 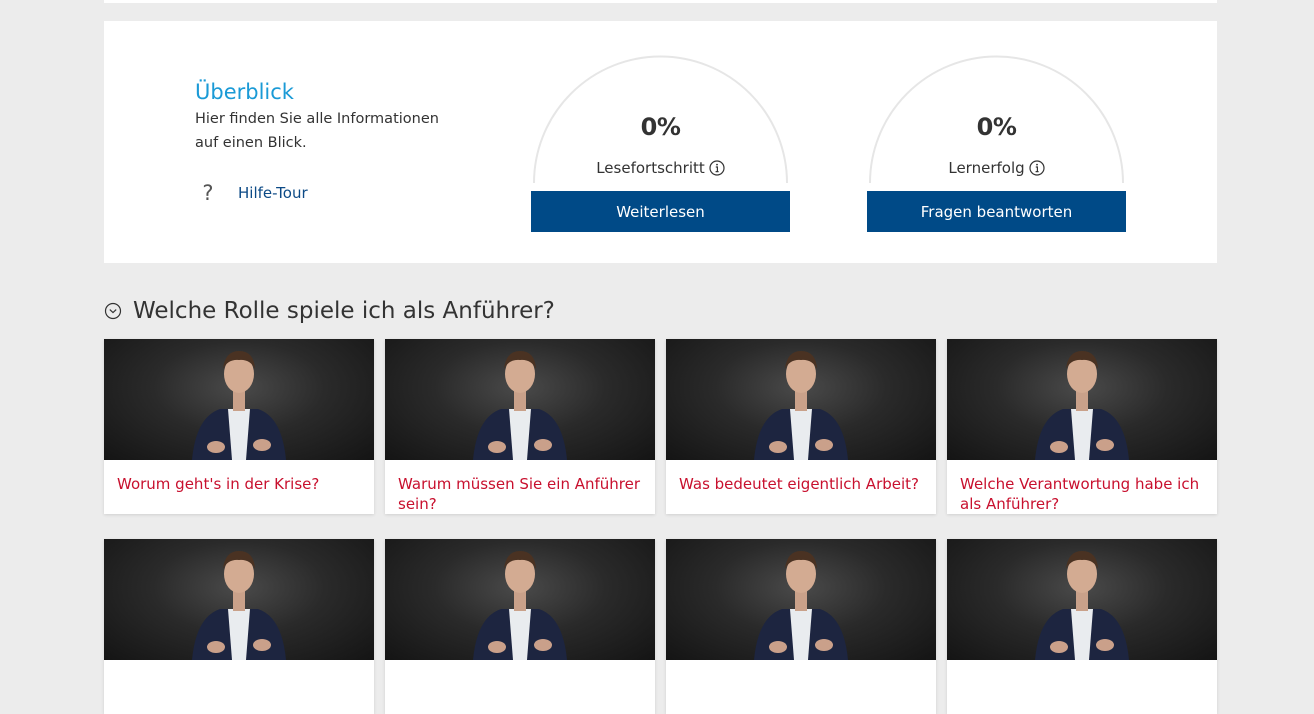 What do you see at coordinates (519, 494) in the screenshot?
I see `video-card-title: Warum müssen Sie ein Anführer sein?` at bounding box center [519, 494].